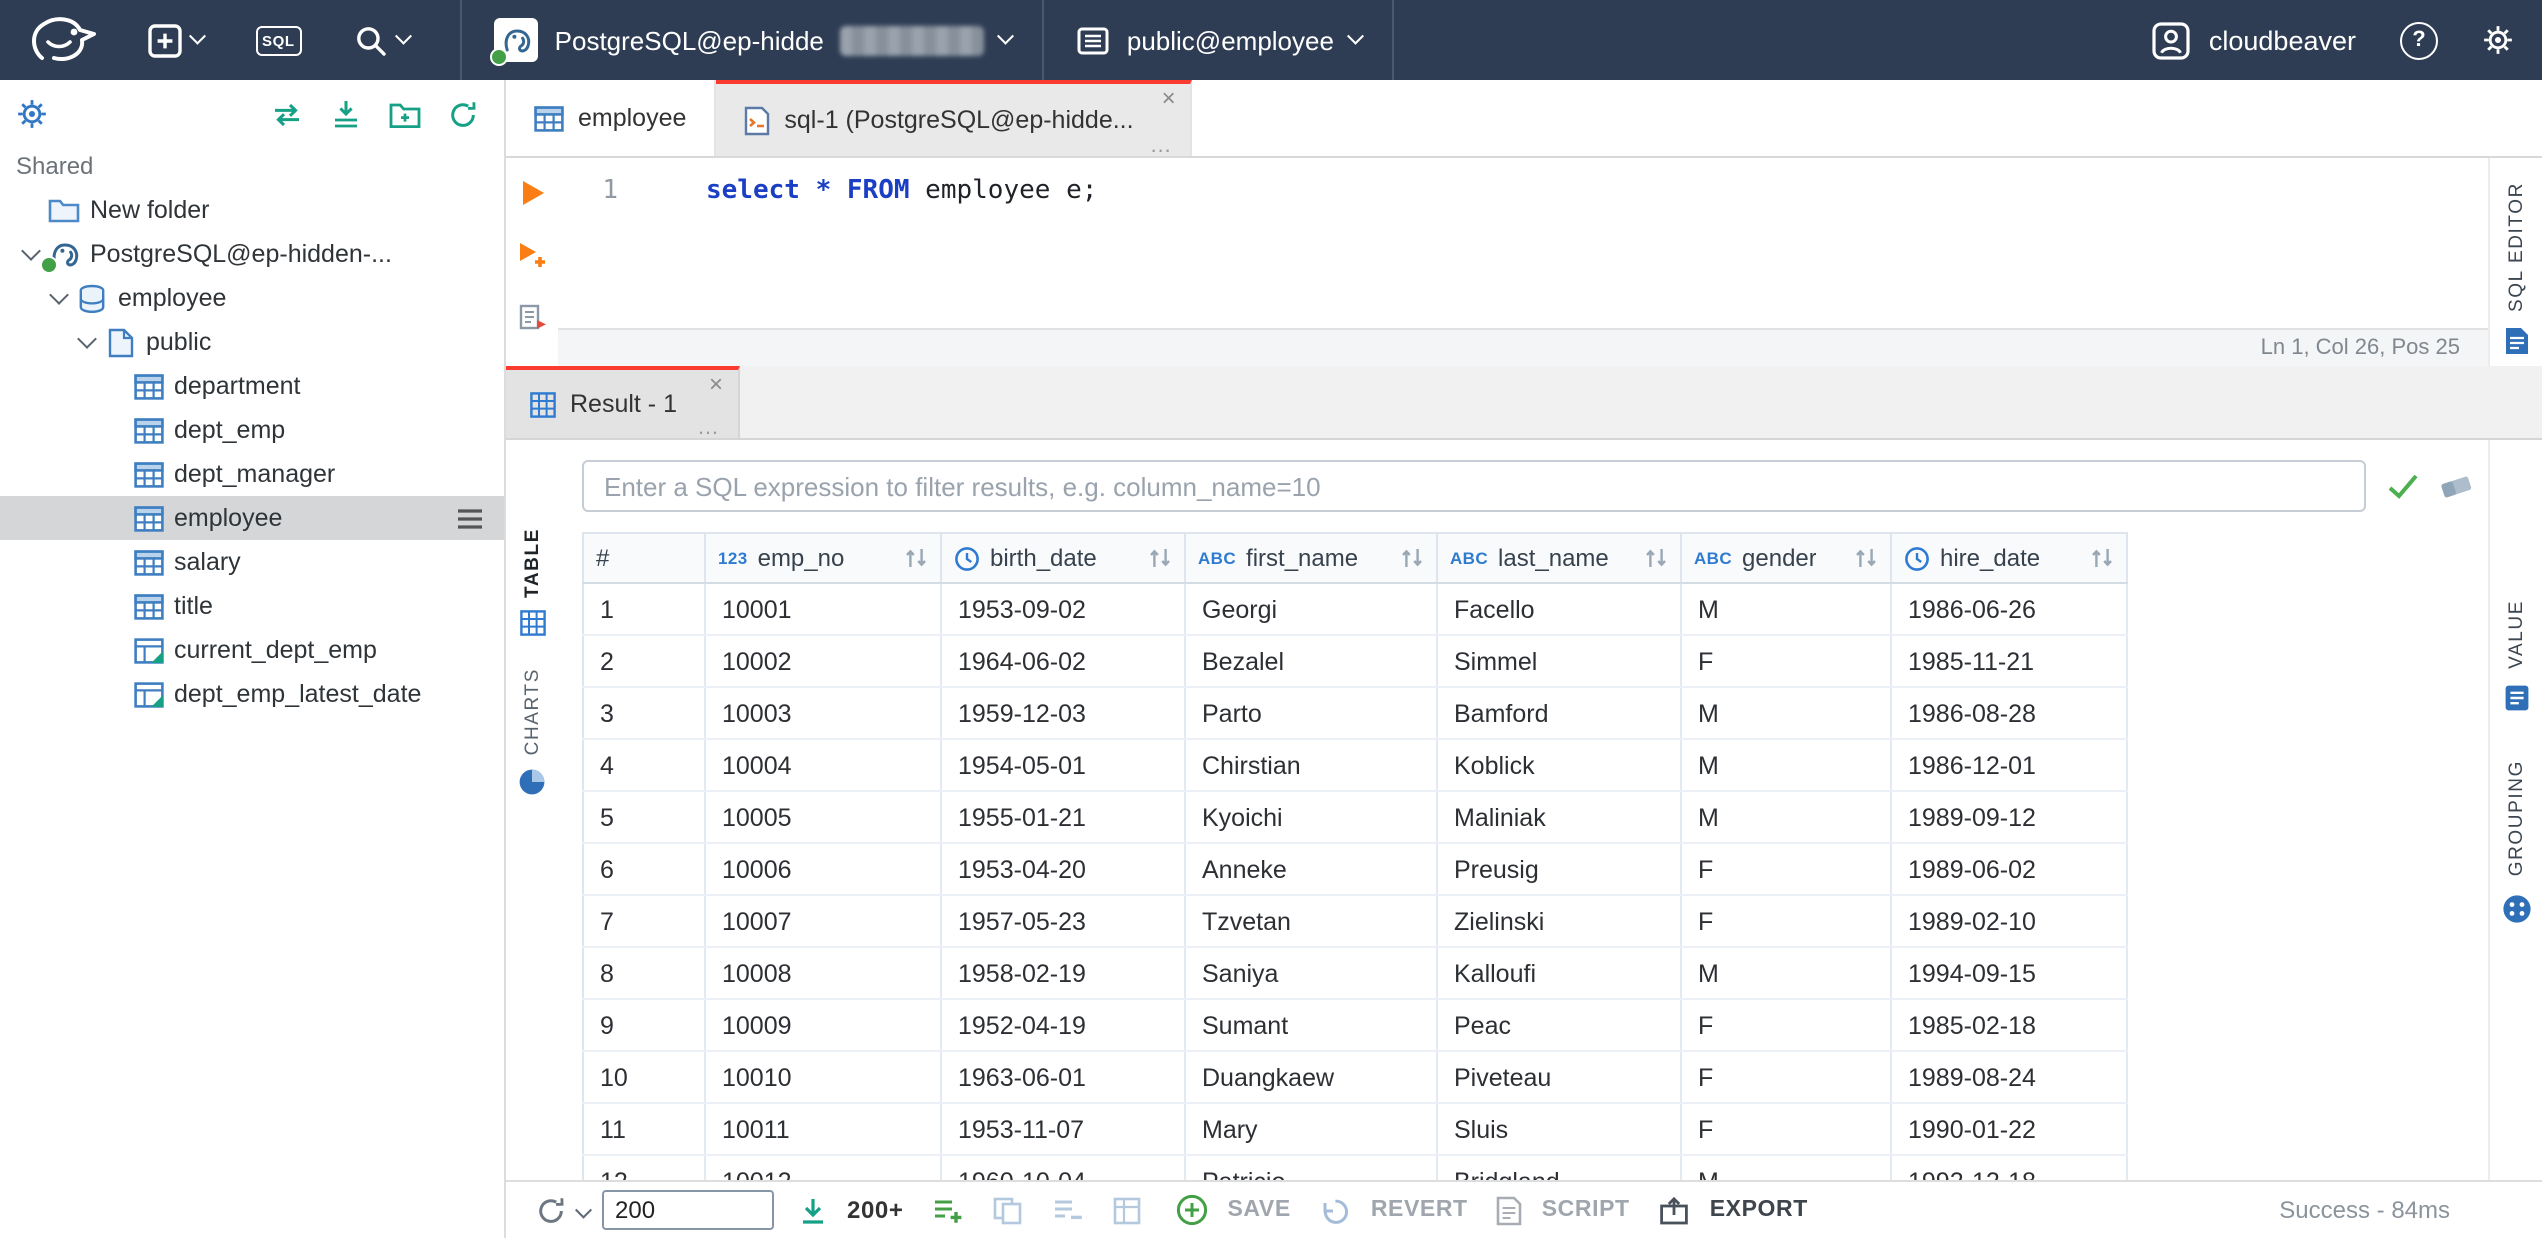  I want to click on grid-cell: 1953-11-07, so click(1063, 1129).